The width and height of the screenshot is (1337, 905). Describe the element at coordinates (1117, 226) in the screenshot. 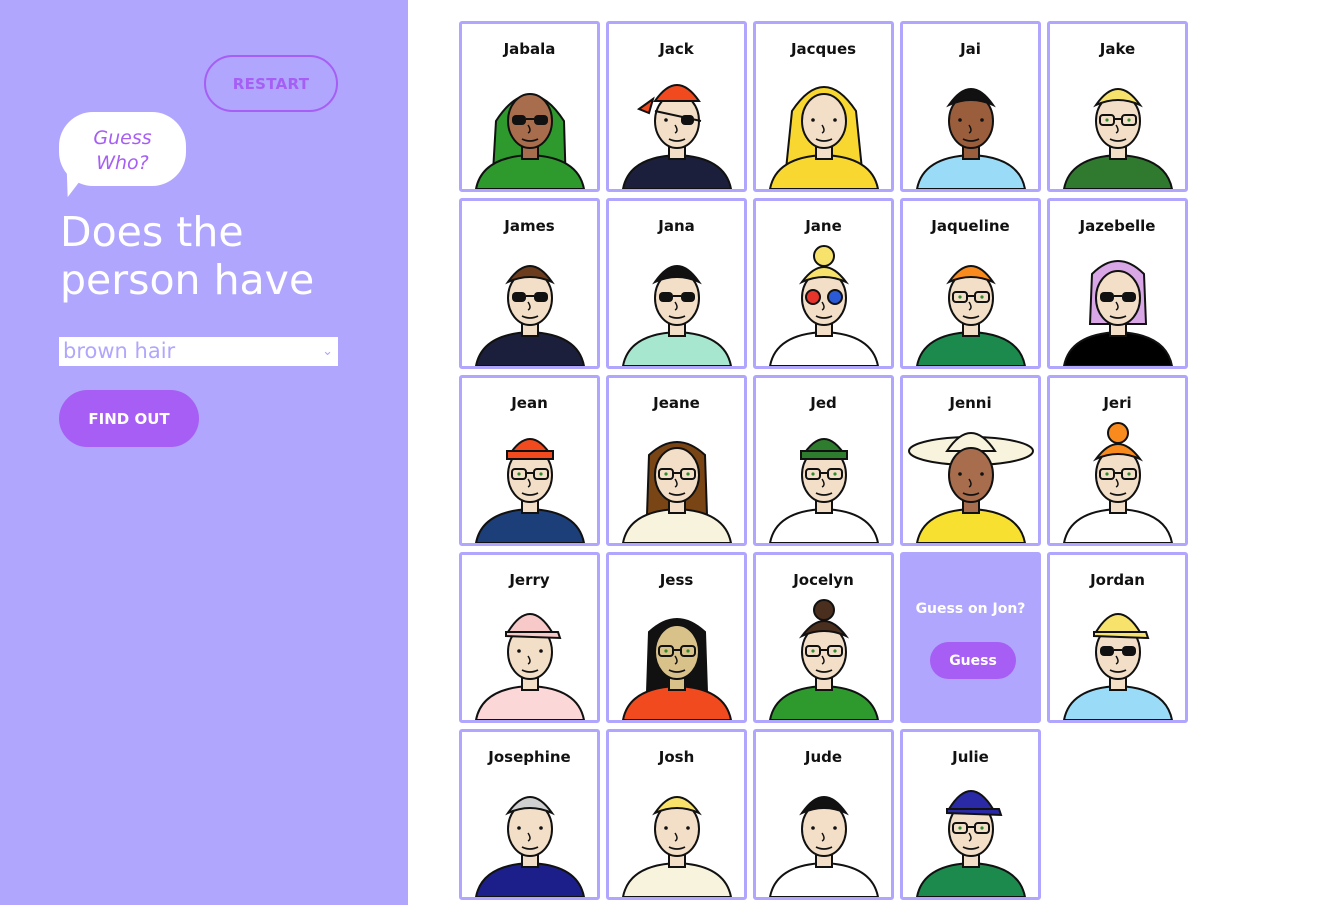

I see `character-name: Jazebelle` at that location.